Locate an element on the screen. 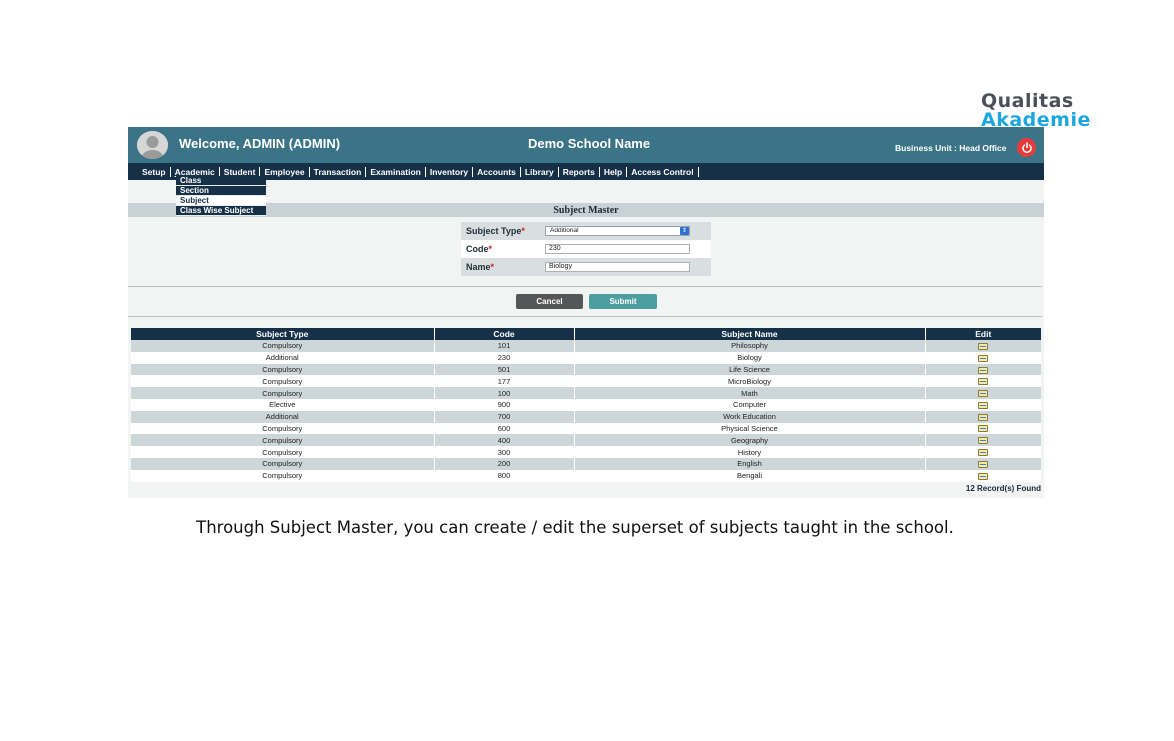 The image size is (1174, 741). table-row: Elective 900 Computer is located at coordinates (586, 404).